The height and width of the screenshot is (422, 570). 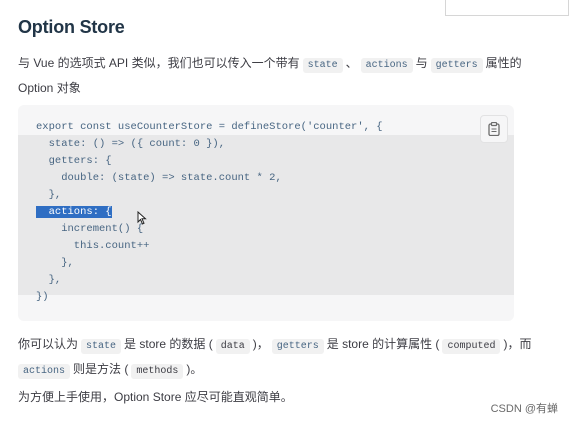 What do you see at coordinates (517, 344) in the screenshot?
I see `text: )，而` at bounding box center [517, 344].